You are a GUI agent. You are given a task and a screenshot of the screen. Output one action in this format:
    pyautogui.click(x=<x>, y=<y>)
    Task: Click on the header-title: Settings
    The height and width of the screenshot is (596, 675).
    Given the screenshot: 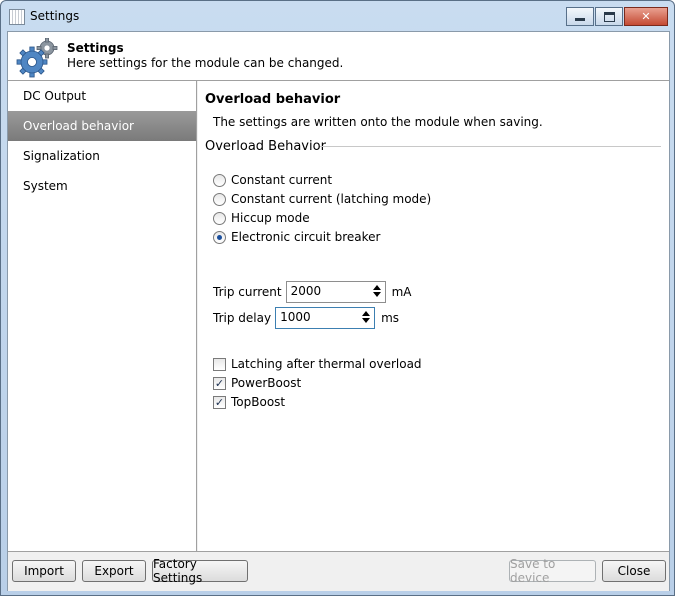 What is the action you would take?
    pyautogui.click(x=95, y=48)
    